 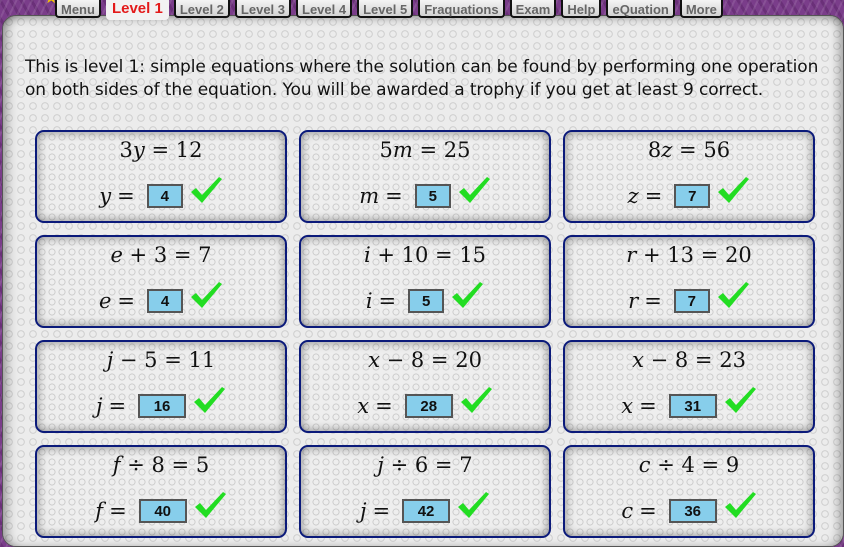 I want to click on answer-row: j =, so click(x=161, y=405).